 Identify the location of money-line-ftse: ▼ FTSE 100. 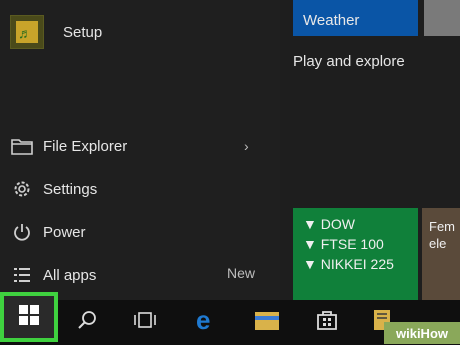
(343, 244).